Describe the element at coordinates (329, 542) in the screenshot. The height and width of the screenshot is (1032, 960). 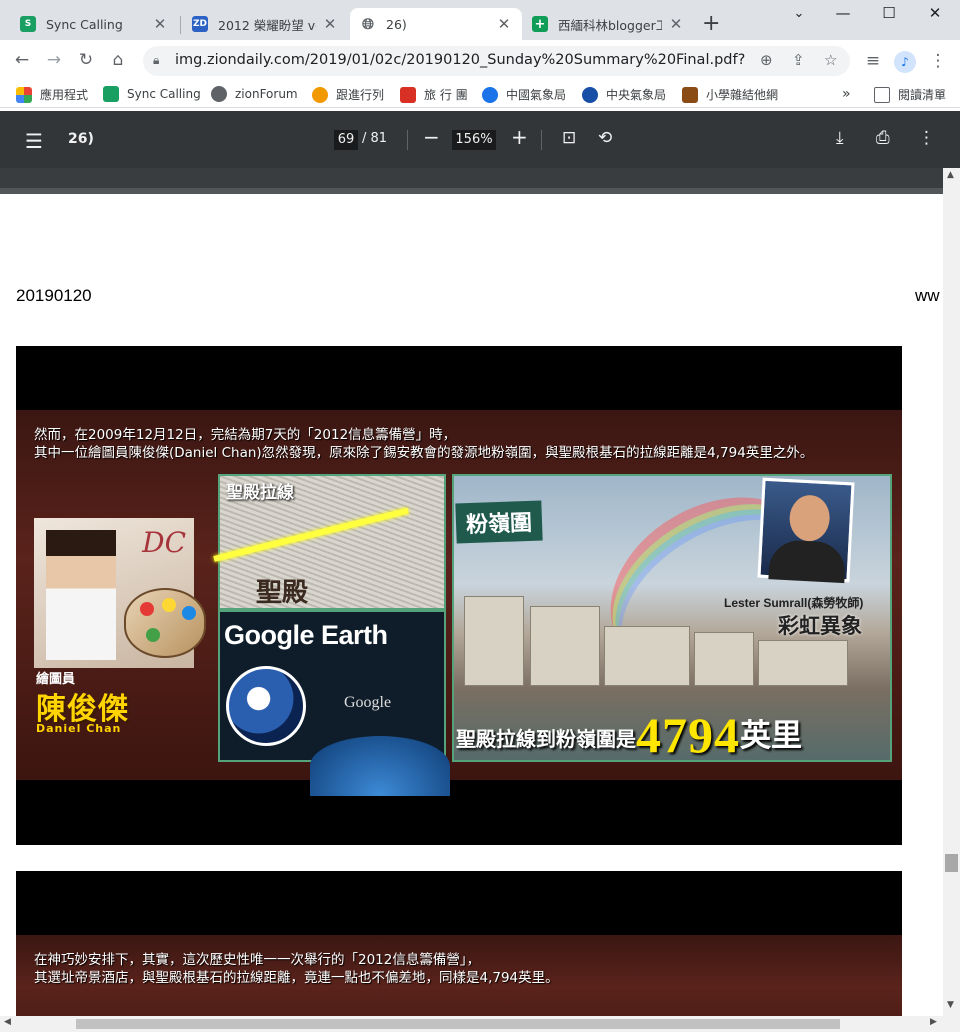
I see `temple-drawing: 聖殿拉線 聖殿` at that location.